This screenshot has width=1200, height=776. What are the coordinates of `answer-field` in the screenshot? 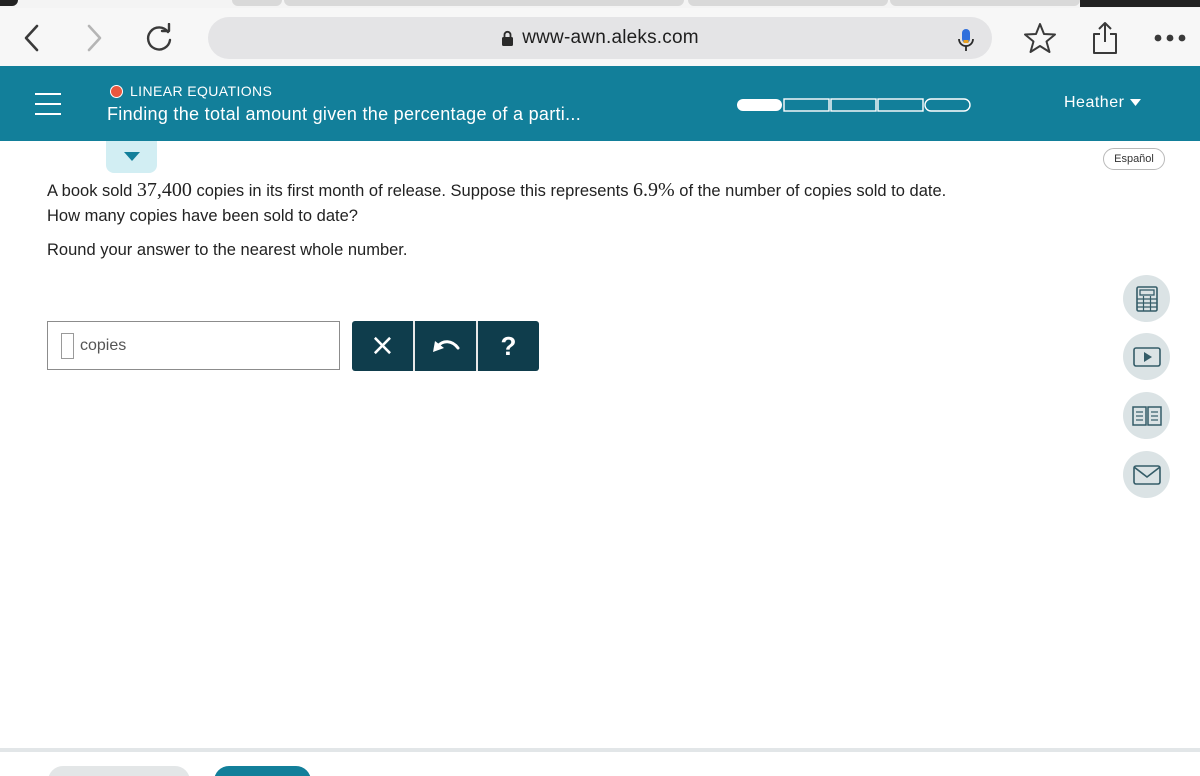 It's located at (67, 346).